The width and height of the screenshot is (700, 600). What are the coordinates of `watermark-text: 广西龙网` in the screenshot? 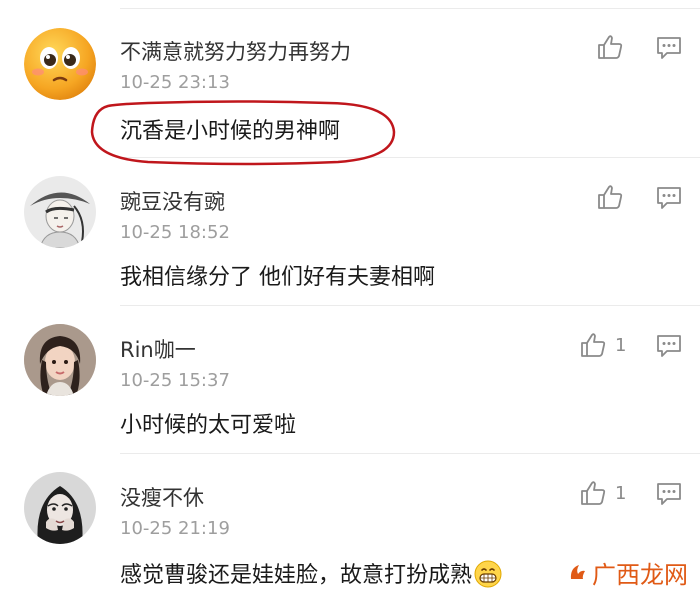 It's located at (640, 574).